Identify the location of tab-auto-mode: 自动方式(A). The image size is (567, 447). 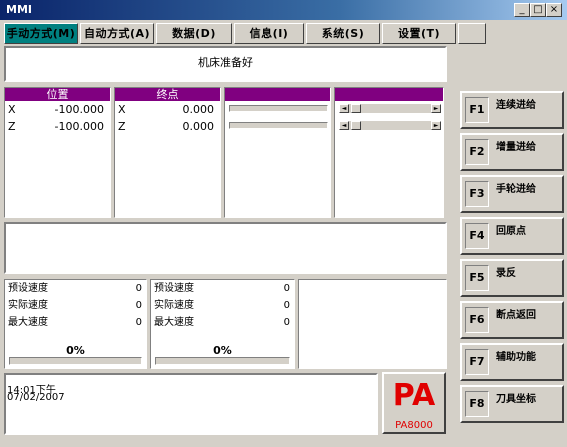
(117, 33).